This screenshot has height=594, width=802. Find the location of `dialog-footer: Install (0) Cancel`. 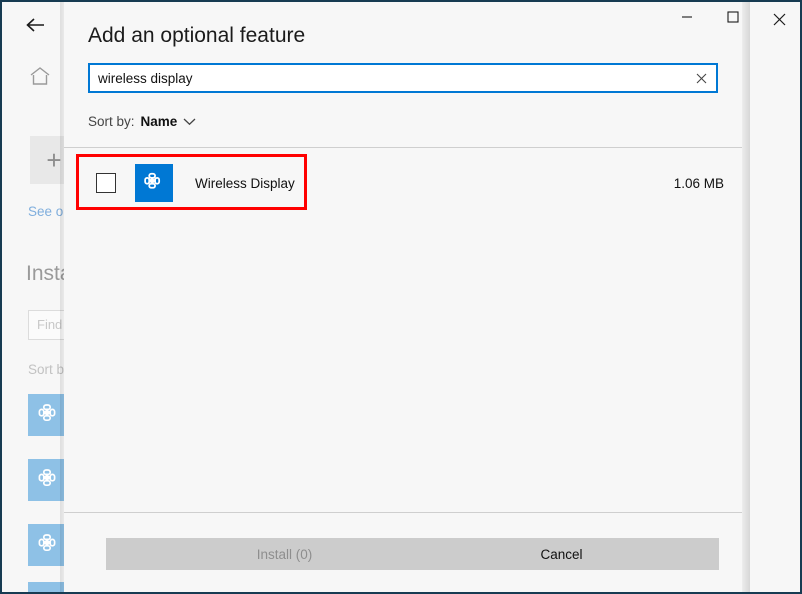

dialog-footer: Install (0) Cancel is located at coordinates (403, 552).